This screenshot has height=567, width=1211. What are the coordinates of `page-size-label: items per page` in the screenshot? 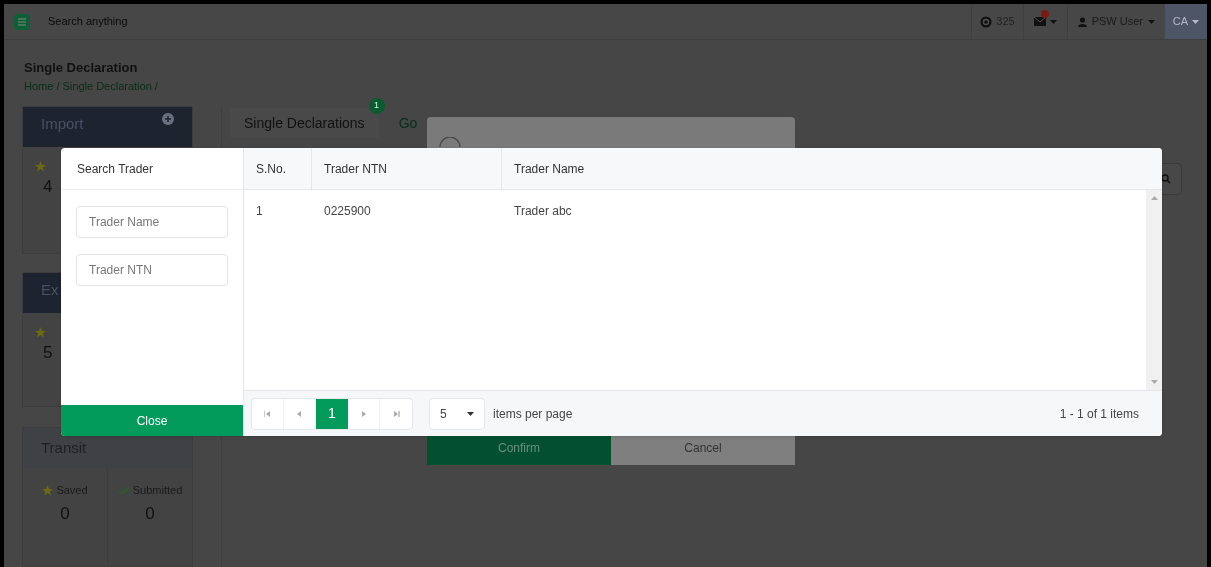 It's located at (533, 414).